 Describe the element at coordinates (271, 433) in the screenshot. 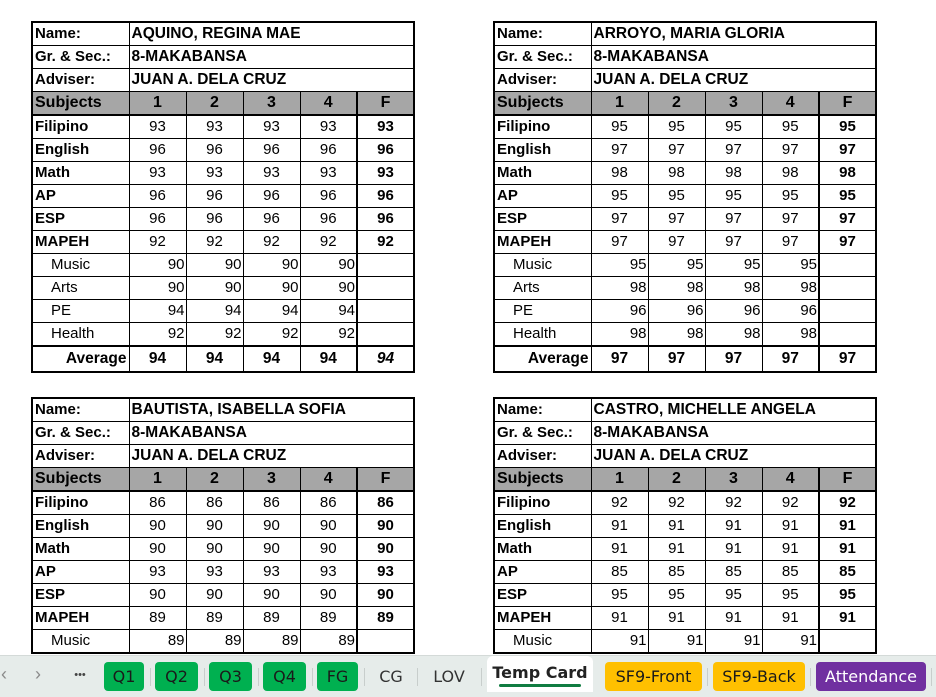

I see `grade-section-value: 8-MAKABANSA` at that location.